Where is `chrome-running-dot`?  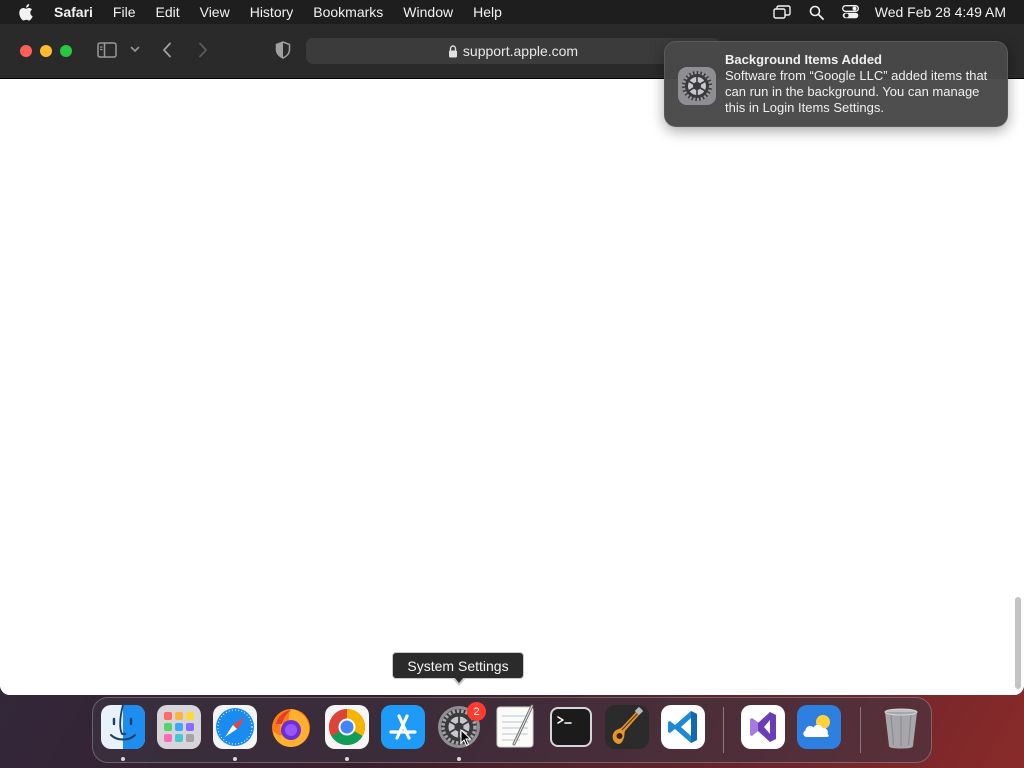
chrome-running-dot is located at coordinates (347, 759).